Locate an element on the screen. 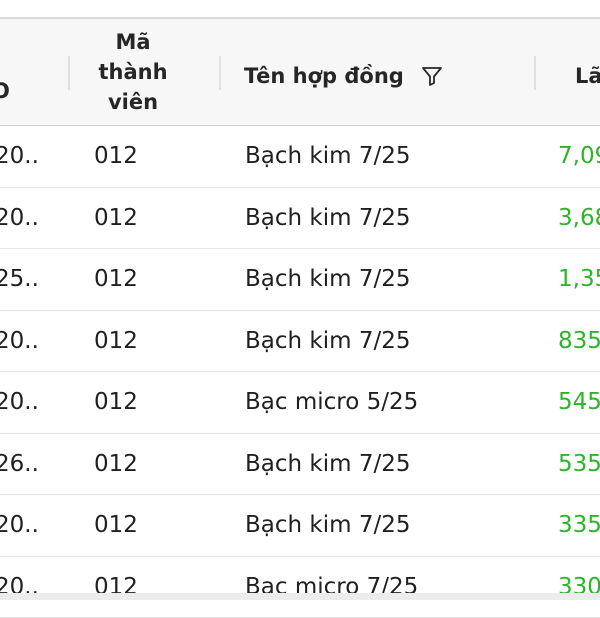  cell-profit: 7,09 is located at coordinates (579, 156).